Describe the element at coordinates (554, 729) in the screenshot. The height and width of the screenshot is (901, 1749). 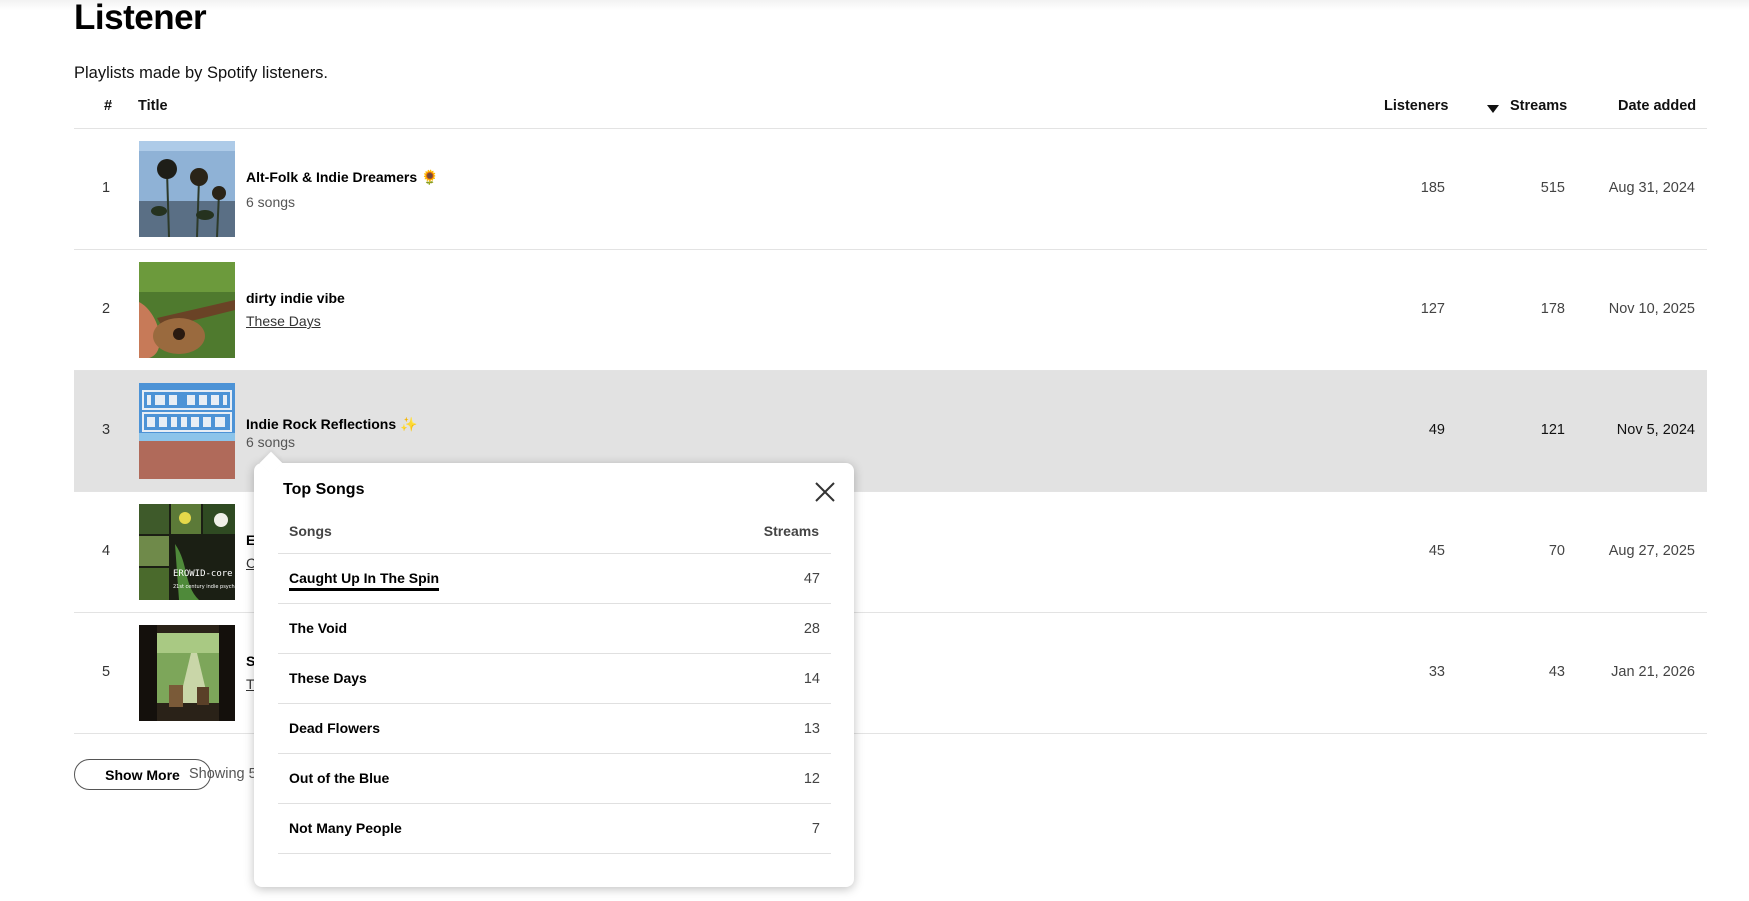
I see `song-row: Dead Flowers 13` at that location.